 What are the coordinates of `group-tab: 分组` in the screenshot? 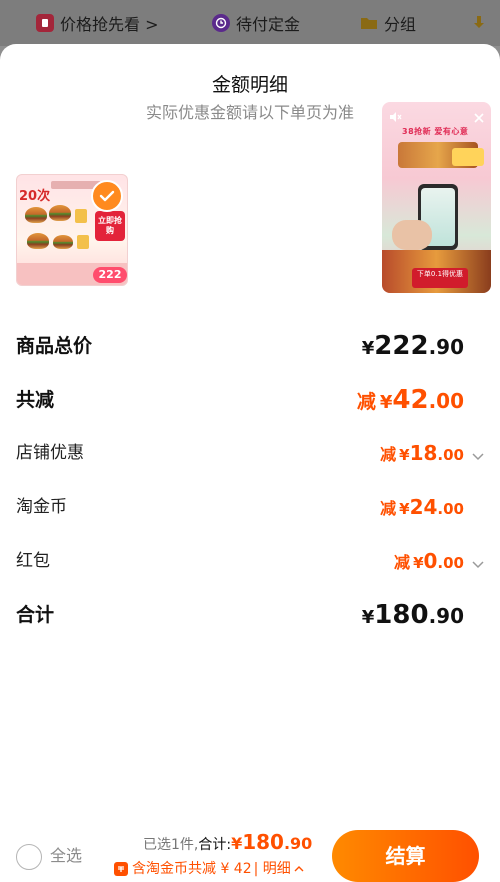 It's located at (388, 23).